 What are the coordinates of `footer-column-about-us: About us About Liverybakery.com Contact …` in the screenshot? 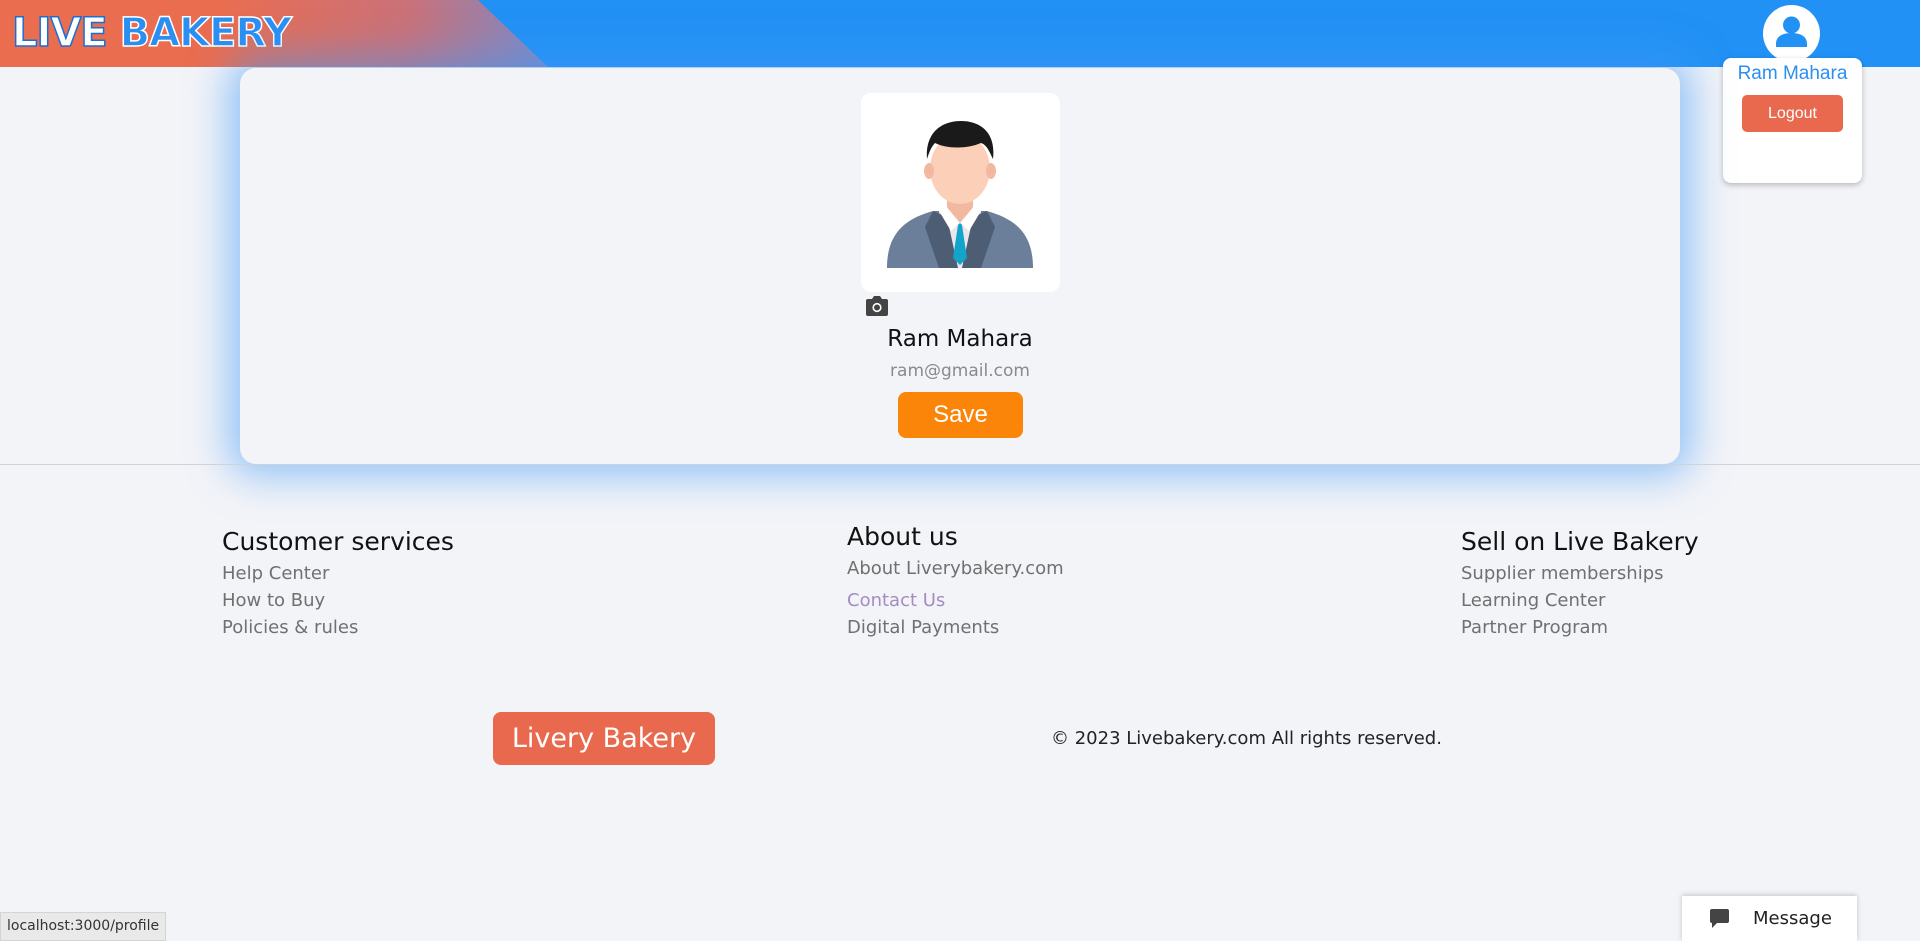 It's located at (955, 581).